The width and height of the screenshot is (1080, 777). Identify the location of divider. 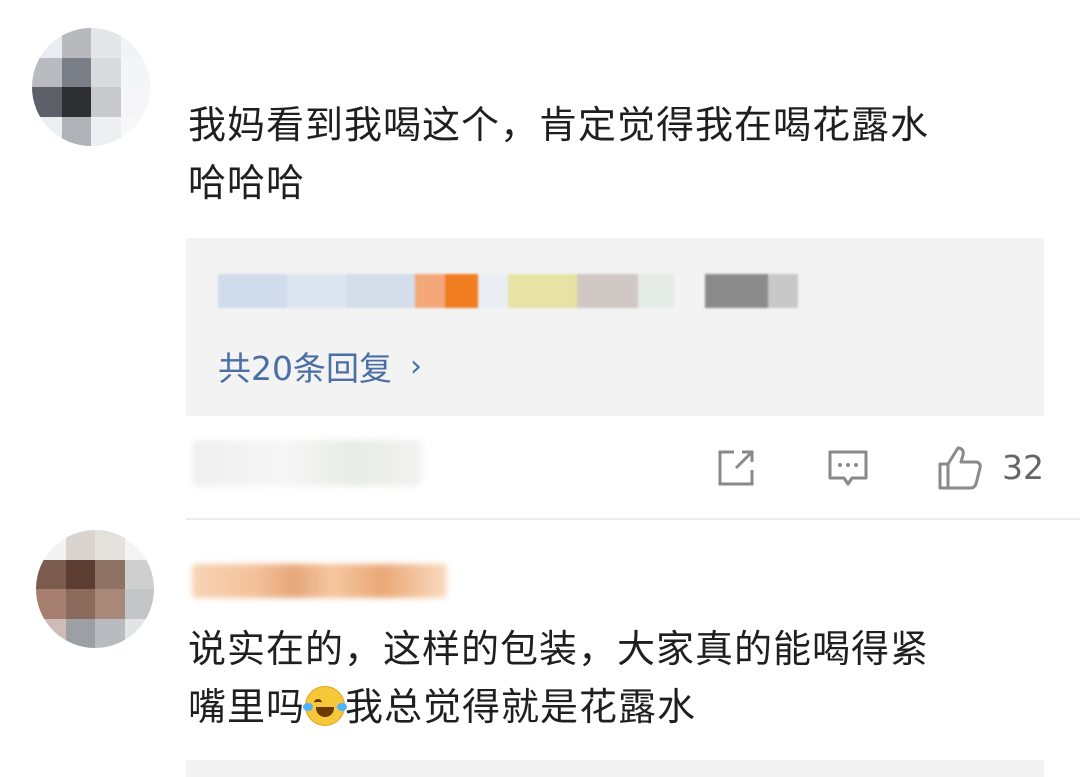
(633, 519).